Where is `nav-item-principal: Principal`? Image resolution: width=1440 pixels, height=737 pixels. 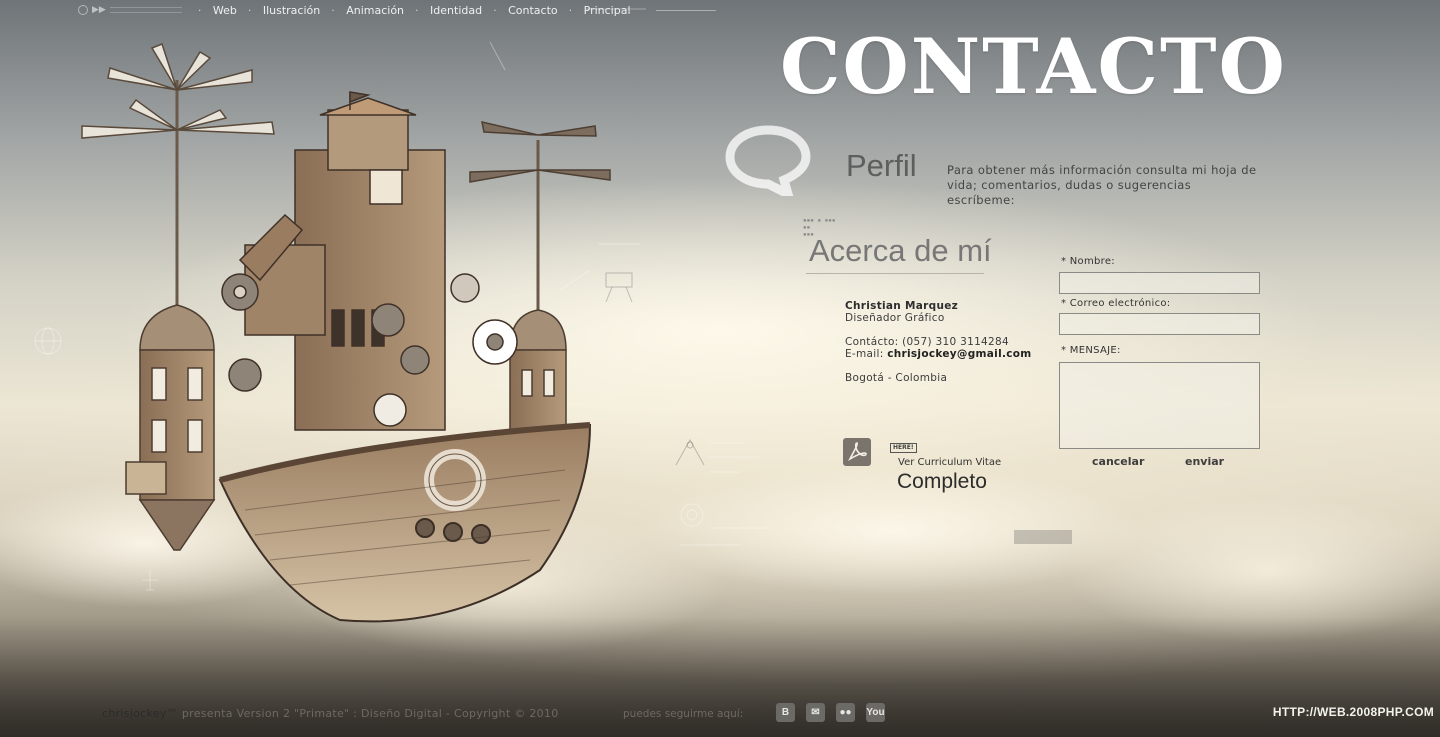
nav-item-principal: Principal is located at coordinates (606, 10).